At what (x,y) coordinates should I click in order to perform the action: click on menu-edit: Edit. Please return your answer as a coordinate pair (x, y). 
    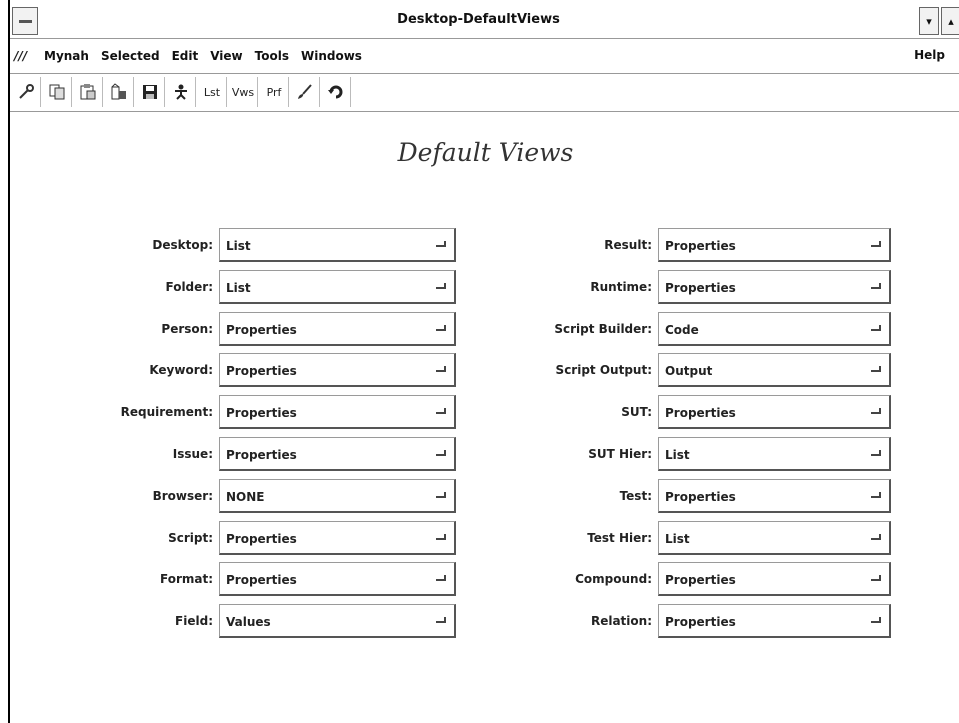
    Looking at the image, I should click on (185, 56).